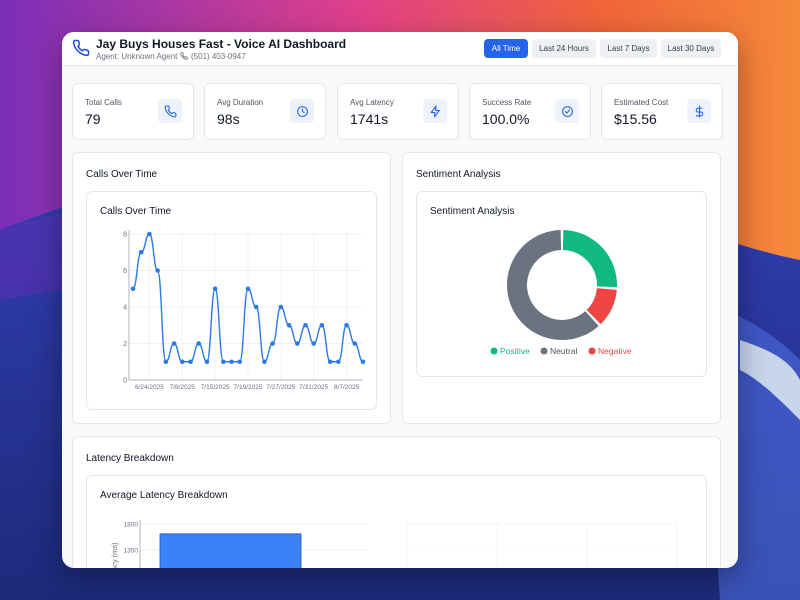 The height and width of the screenshot is (600, 800). I want to click on x-tick-label: 7/27/2025, so click(280, 387).